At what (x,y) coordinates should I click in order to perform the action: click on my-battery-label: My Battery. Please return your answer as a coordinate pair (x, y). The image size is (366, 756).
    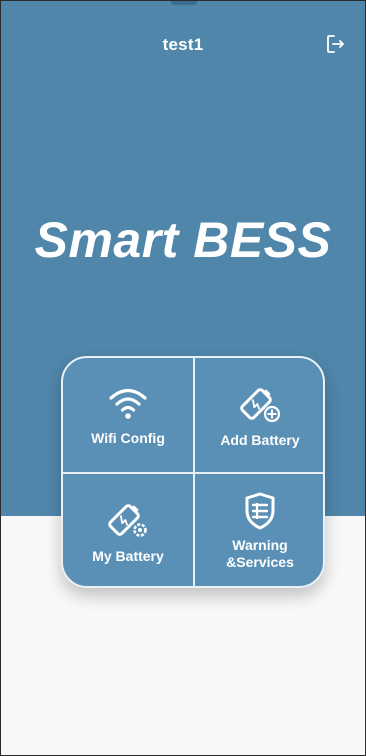
    Looking at the image, I should click on (128, 555).